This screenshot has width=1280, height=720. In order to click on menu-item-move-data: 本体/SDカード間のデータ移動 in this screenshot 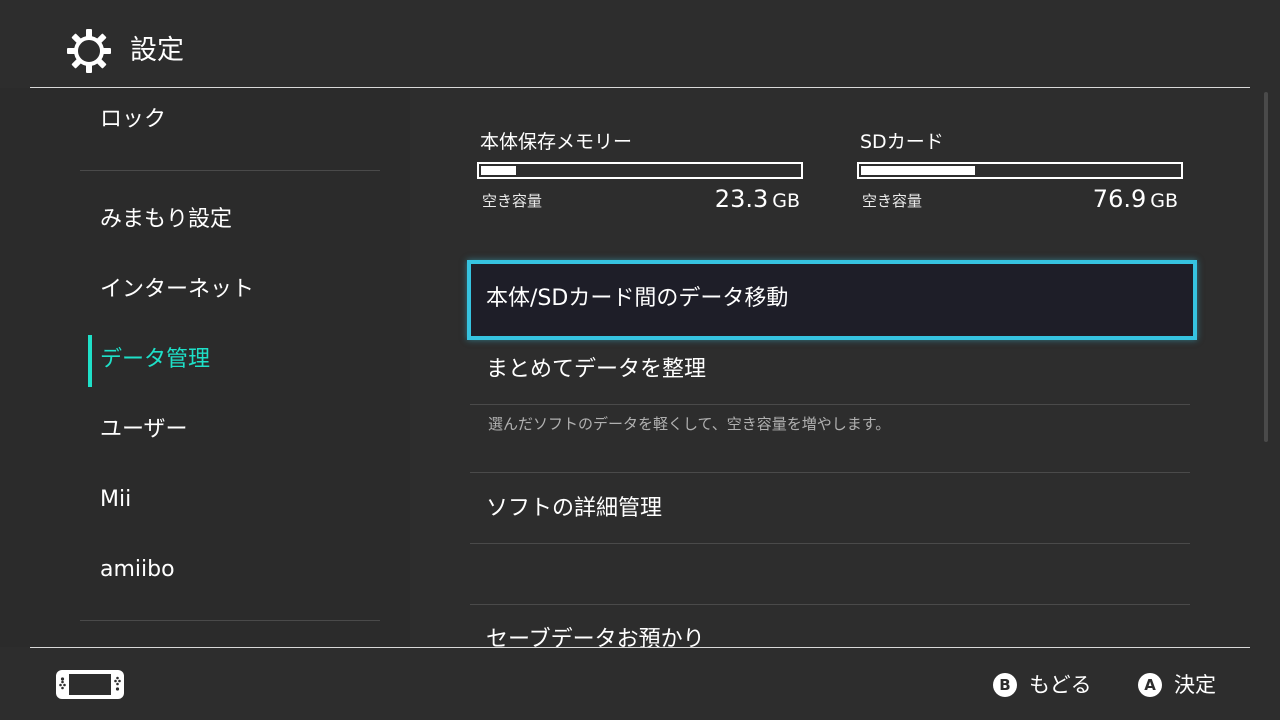, I will do `click(832, 300)`.